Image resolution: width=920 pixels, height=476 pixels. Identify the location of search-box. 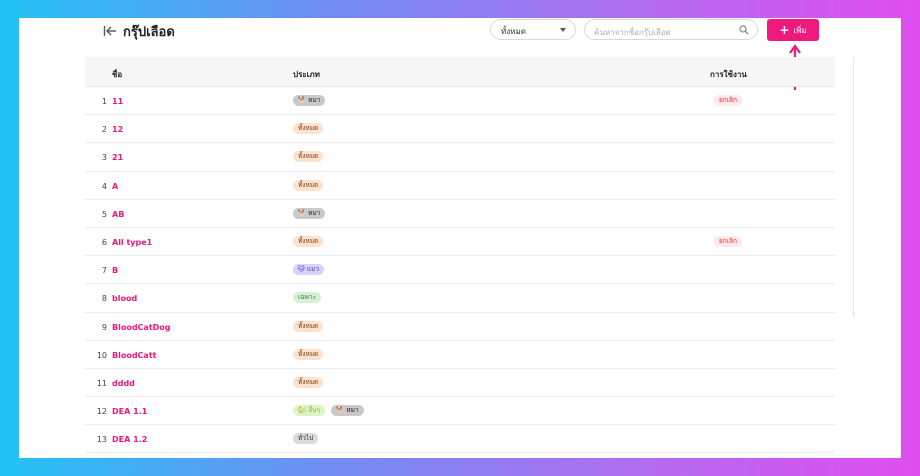
(671, 30).